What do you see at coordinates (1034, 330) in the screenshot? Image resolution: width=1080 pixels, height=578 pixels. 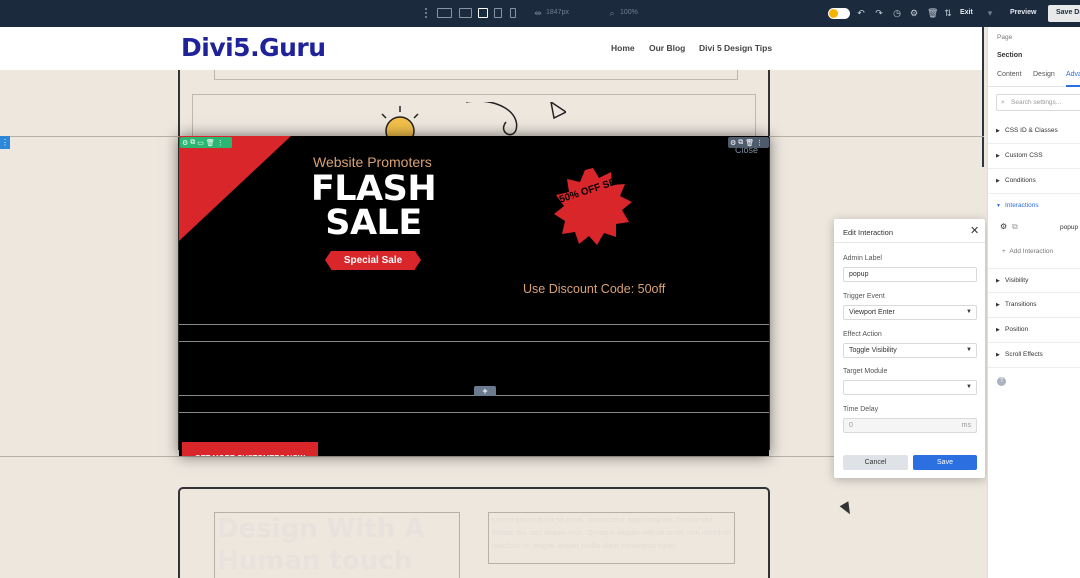 I see `group-position: ▶ Position` at bounding box center [1034, 330].